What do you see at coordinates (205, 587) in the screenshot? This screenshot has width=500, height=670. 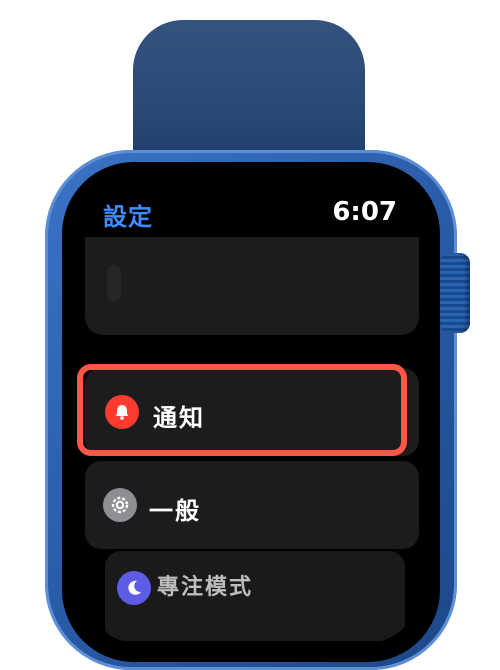 I see `focus-label: 專注模式` at bounding box center [205, 587].